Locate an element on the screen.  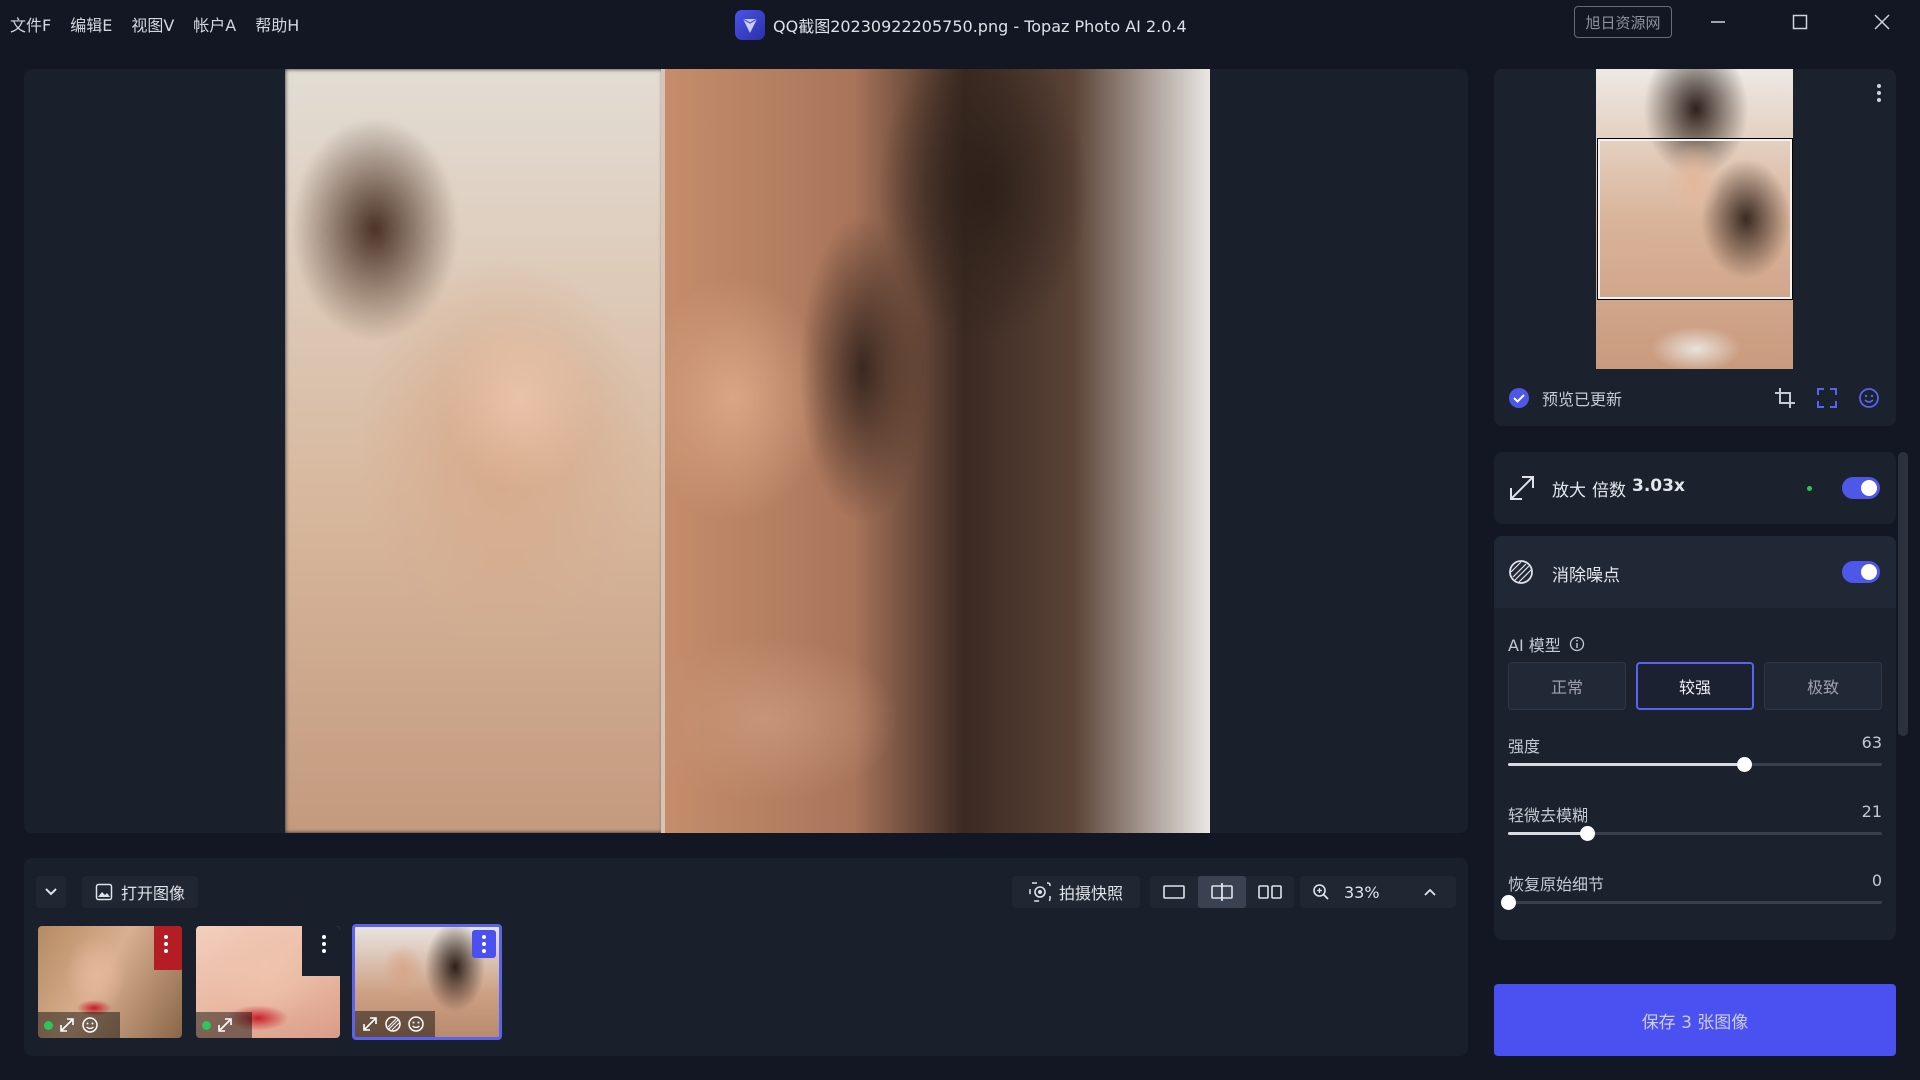
upscale-factor-label: 倍数 is located at coordinates (1609, 491).